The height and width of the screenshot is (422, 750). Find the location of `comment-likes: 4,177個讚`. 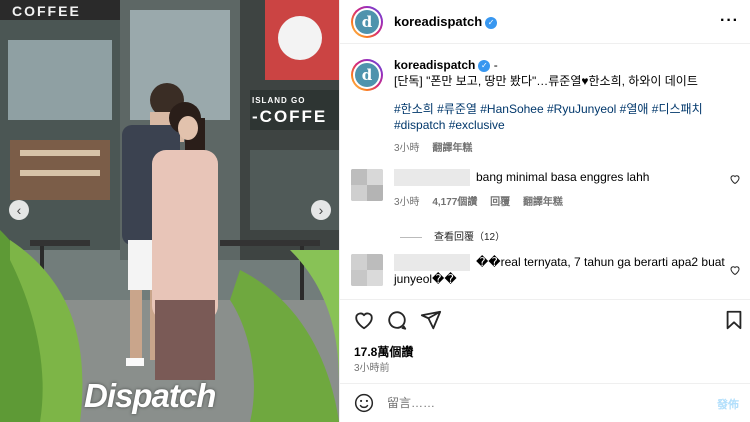

comment-likes: 4,177個讚 is located at coordinates (454, 202).